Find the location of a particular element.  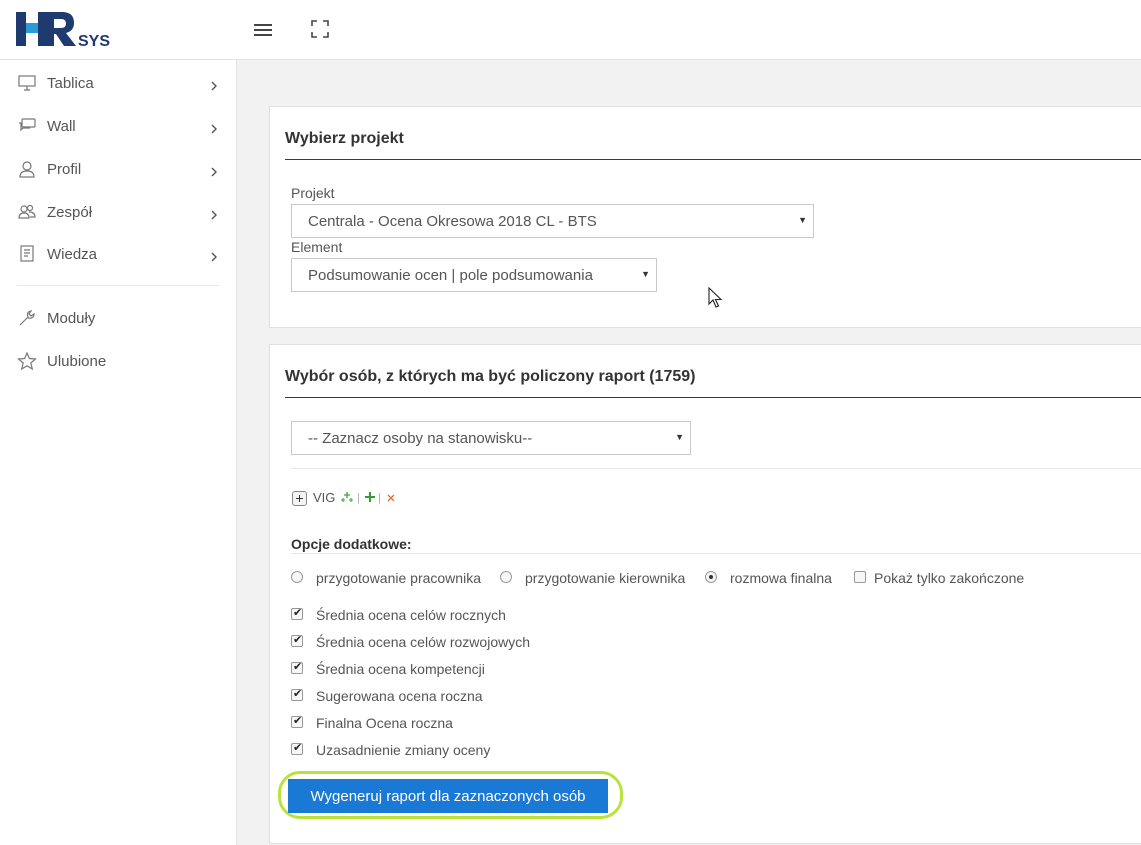

checkbox-srednia-ocena-celow-rozwojowych is located at coordinates (297, 640).